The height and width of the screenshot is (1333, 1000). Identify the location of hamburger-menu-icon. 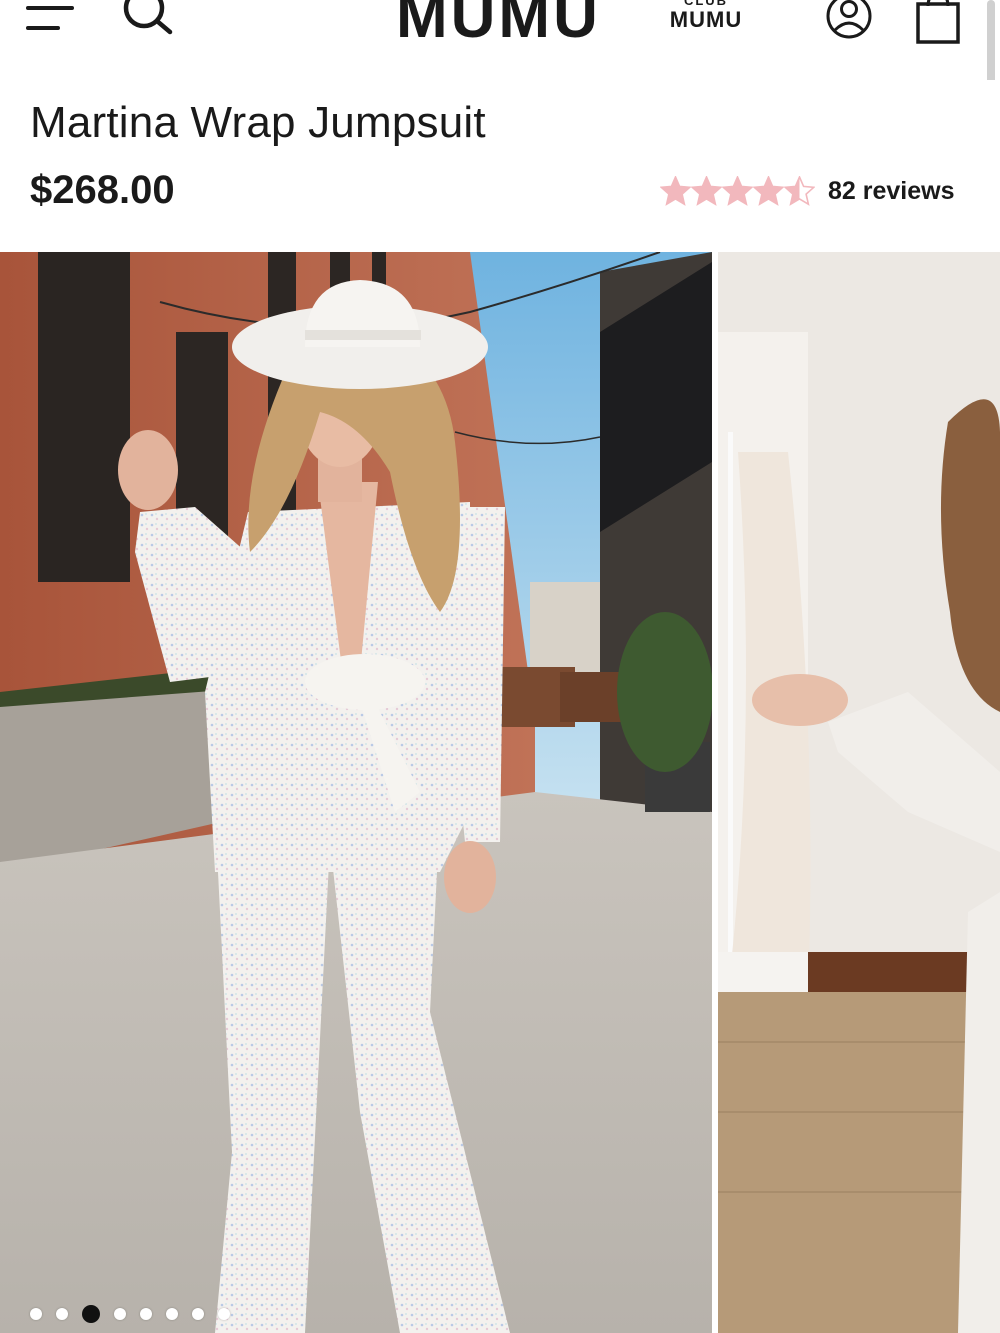
(51, 18).